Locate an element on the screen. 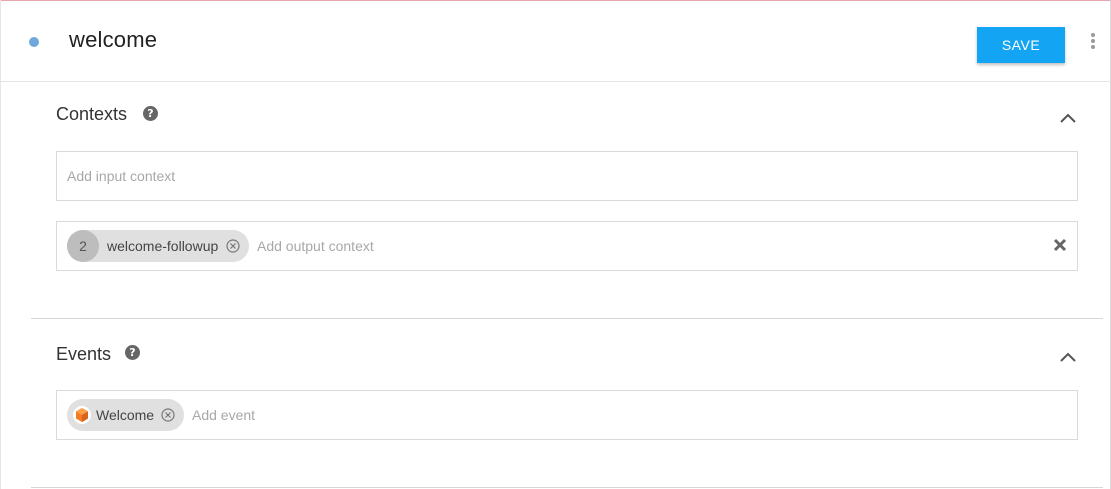 This screenshot has width=1111, height=489. save-button: SAVE is located at coordinates (1021, 45).